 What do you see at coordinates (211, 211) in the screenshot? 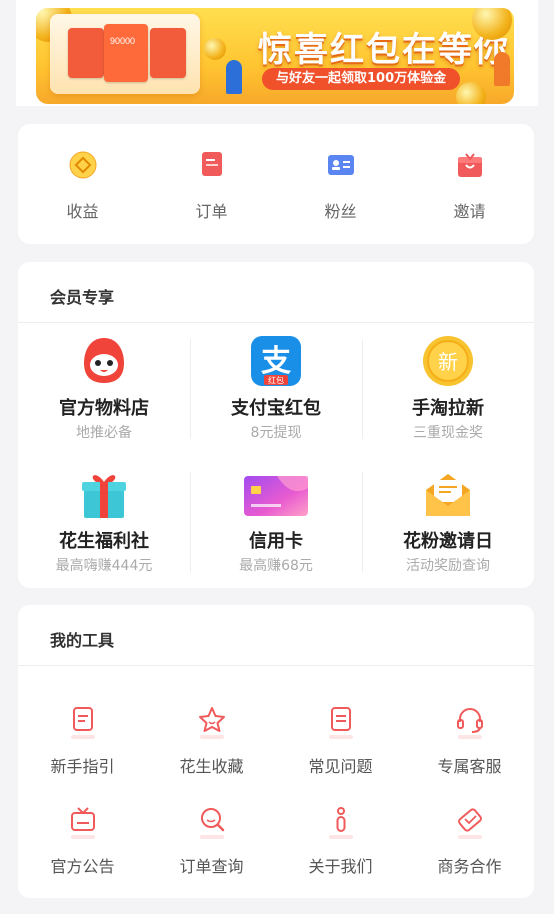
I see `quick-action-label: 订单` at bounding box center [211, 211].